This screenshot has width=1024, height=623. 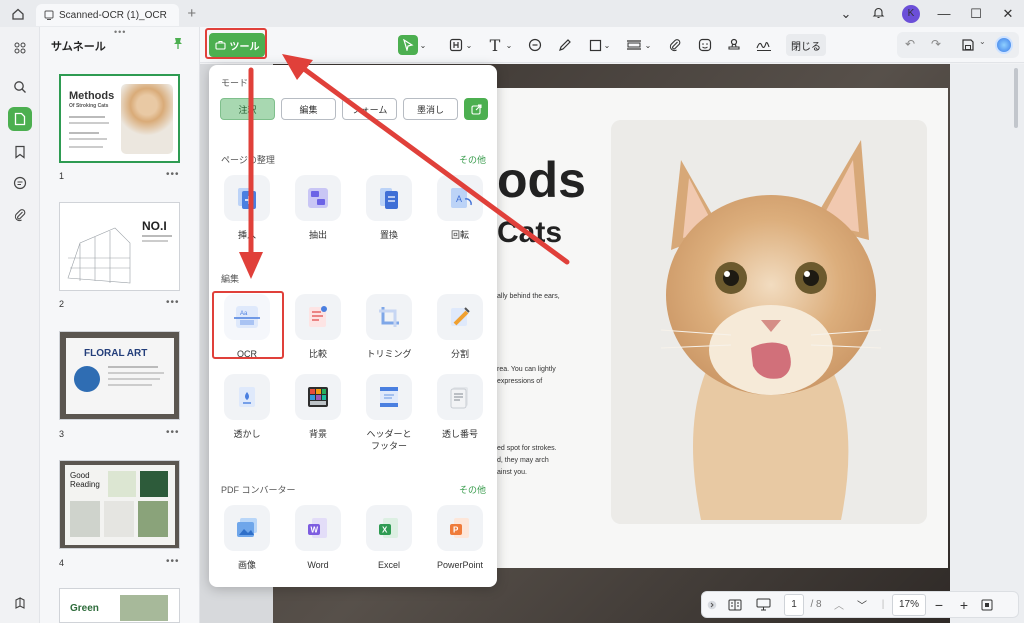 I want to click on fit-page-icon, so click(x=987, y=605).